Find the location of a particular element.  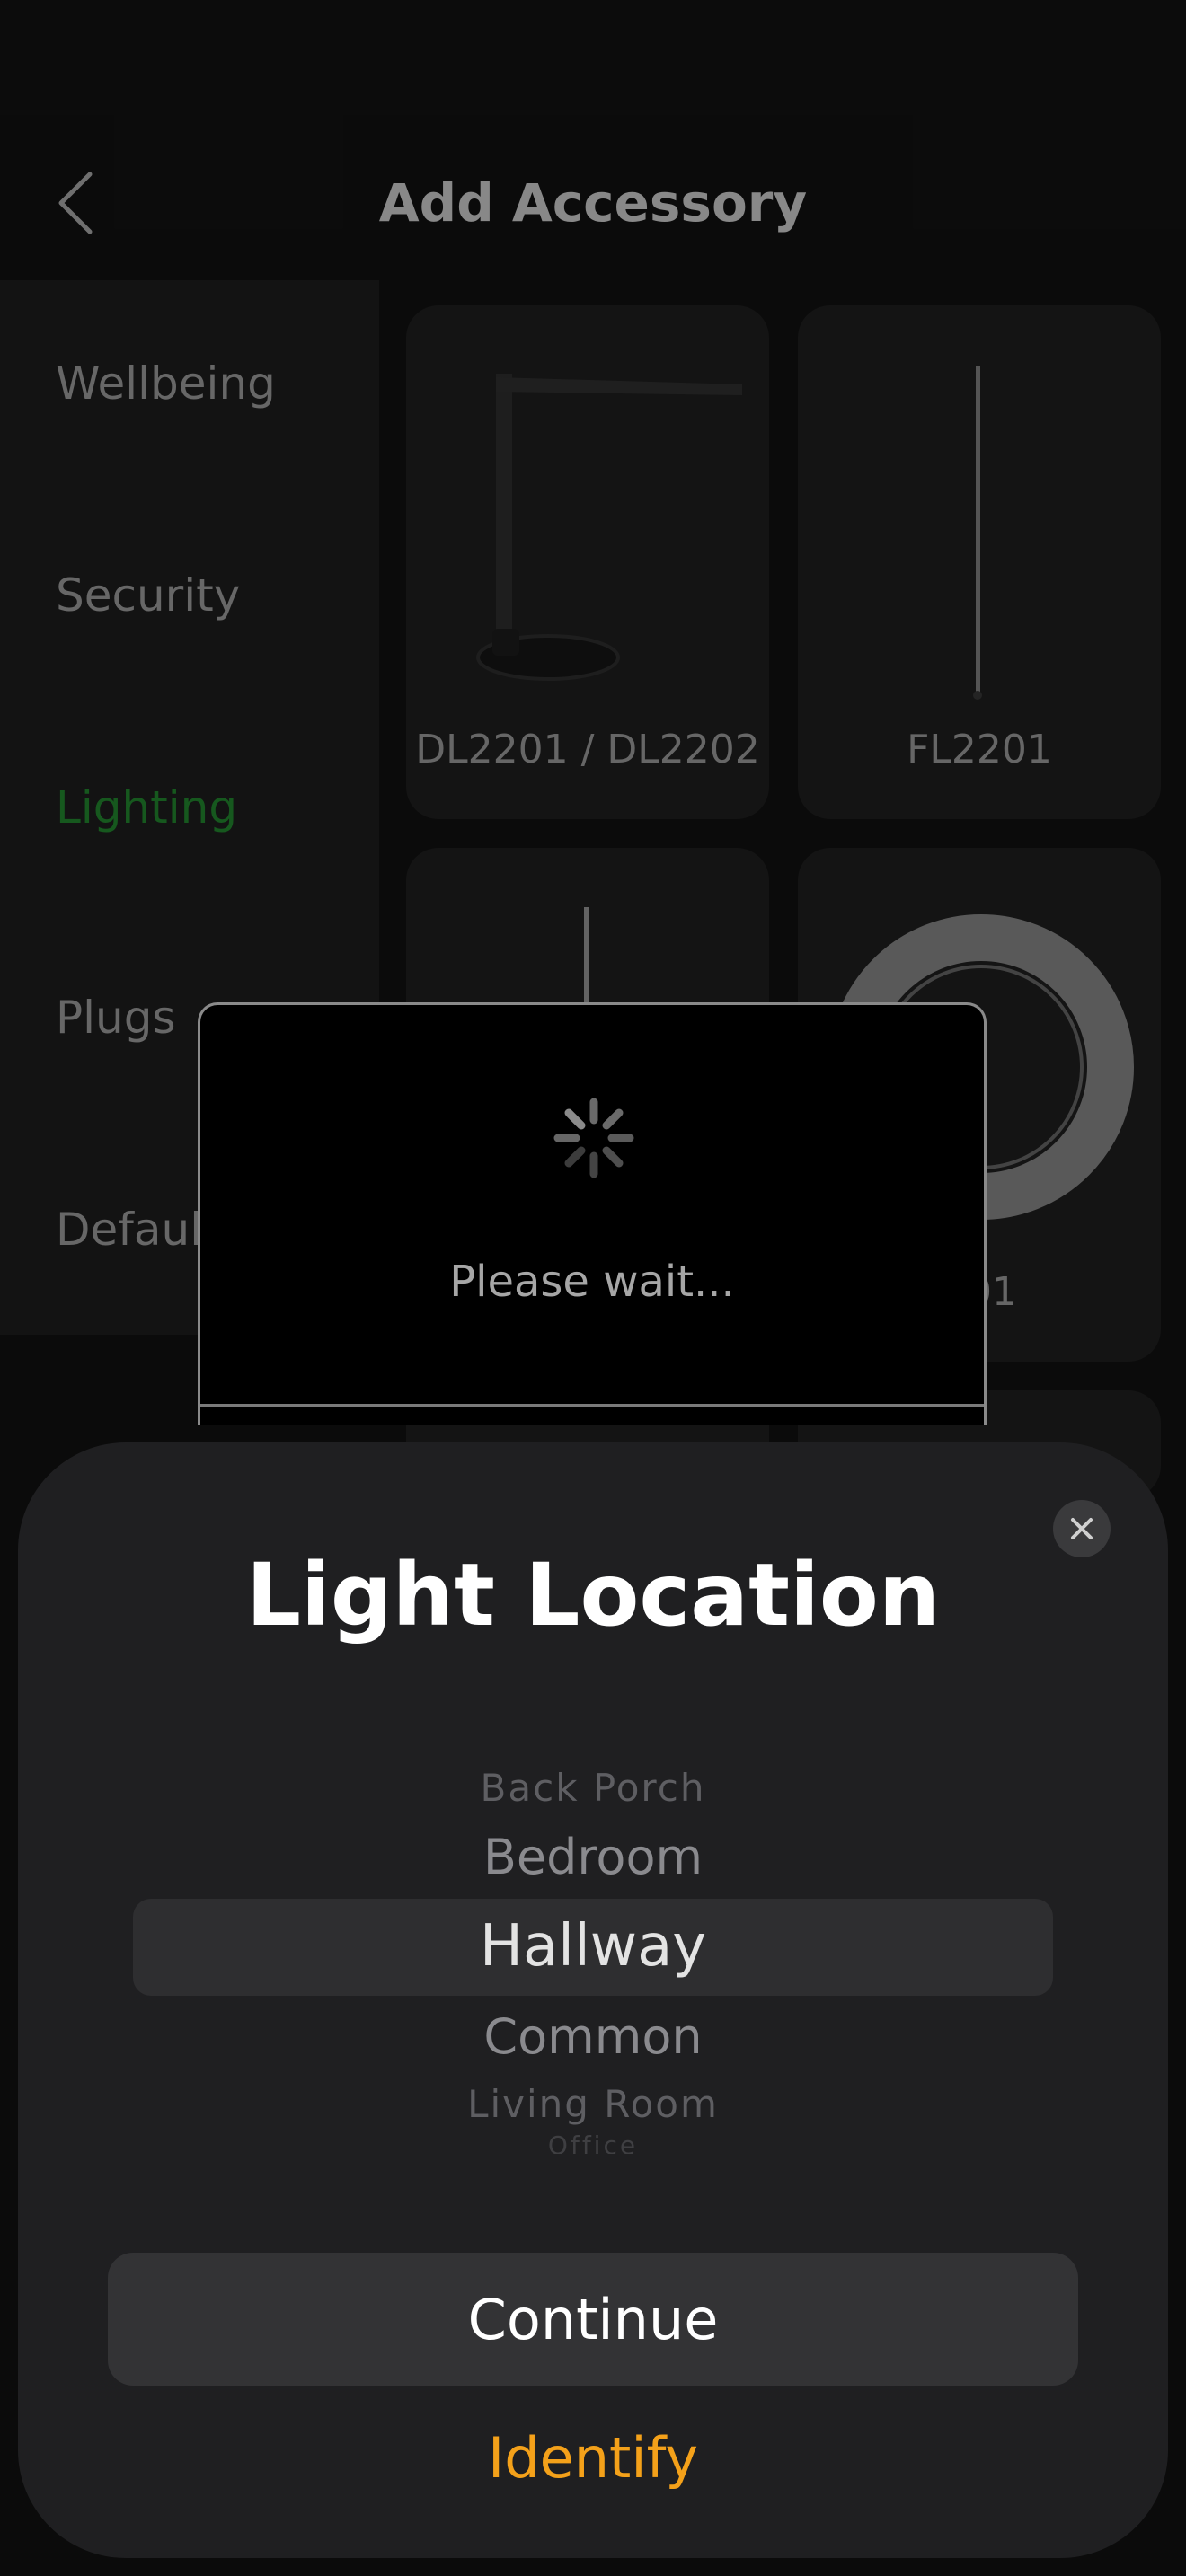

picker-option: Back Porch is located at coordinates (593, 1788).